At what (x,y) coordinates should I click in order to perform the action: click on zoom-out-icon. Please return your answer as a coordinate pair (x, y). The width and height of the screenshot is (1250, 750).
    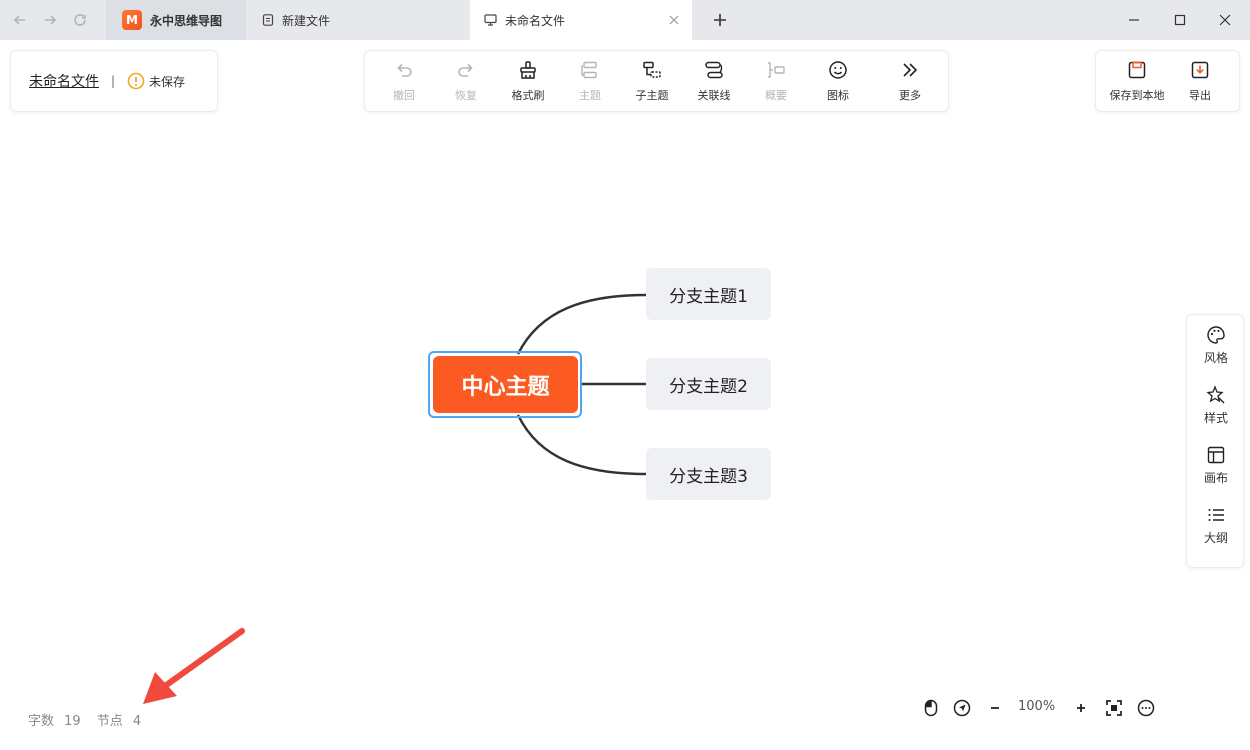
    Looking at the image, I should click on (995, 708).